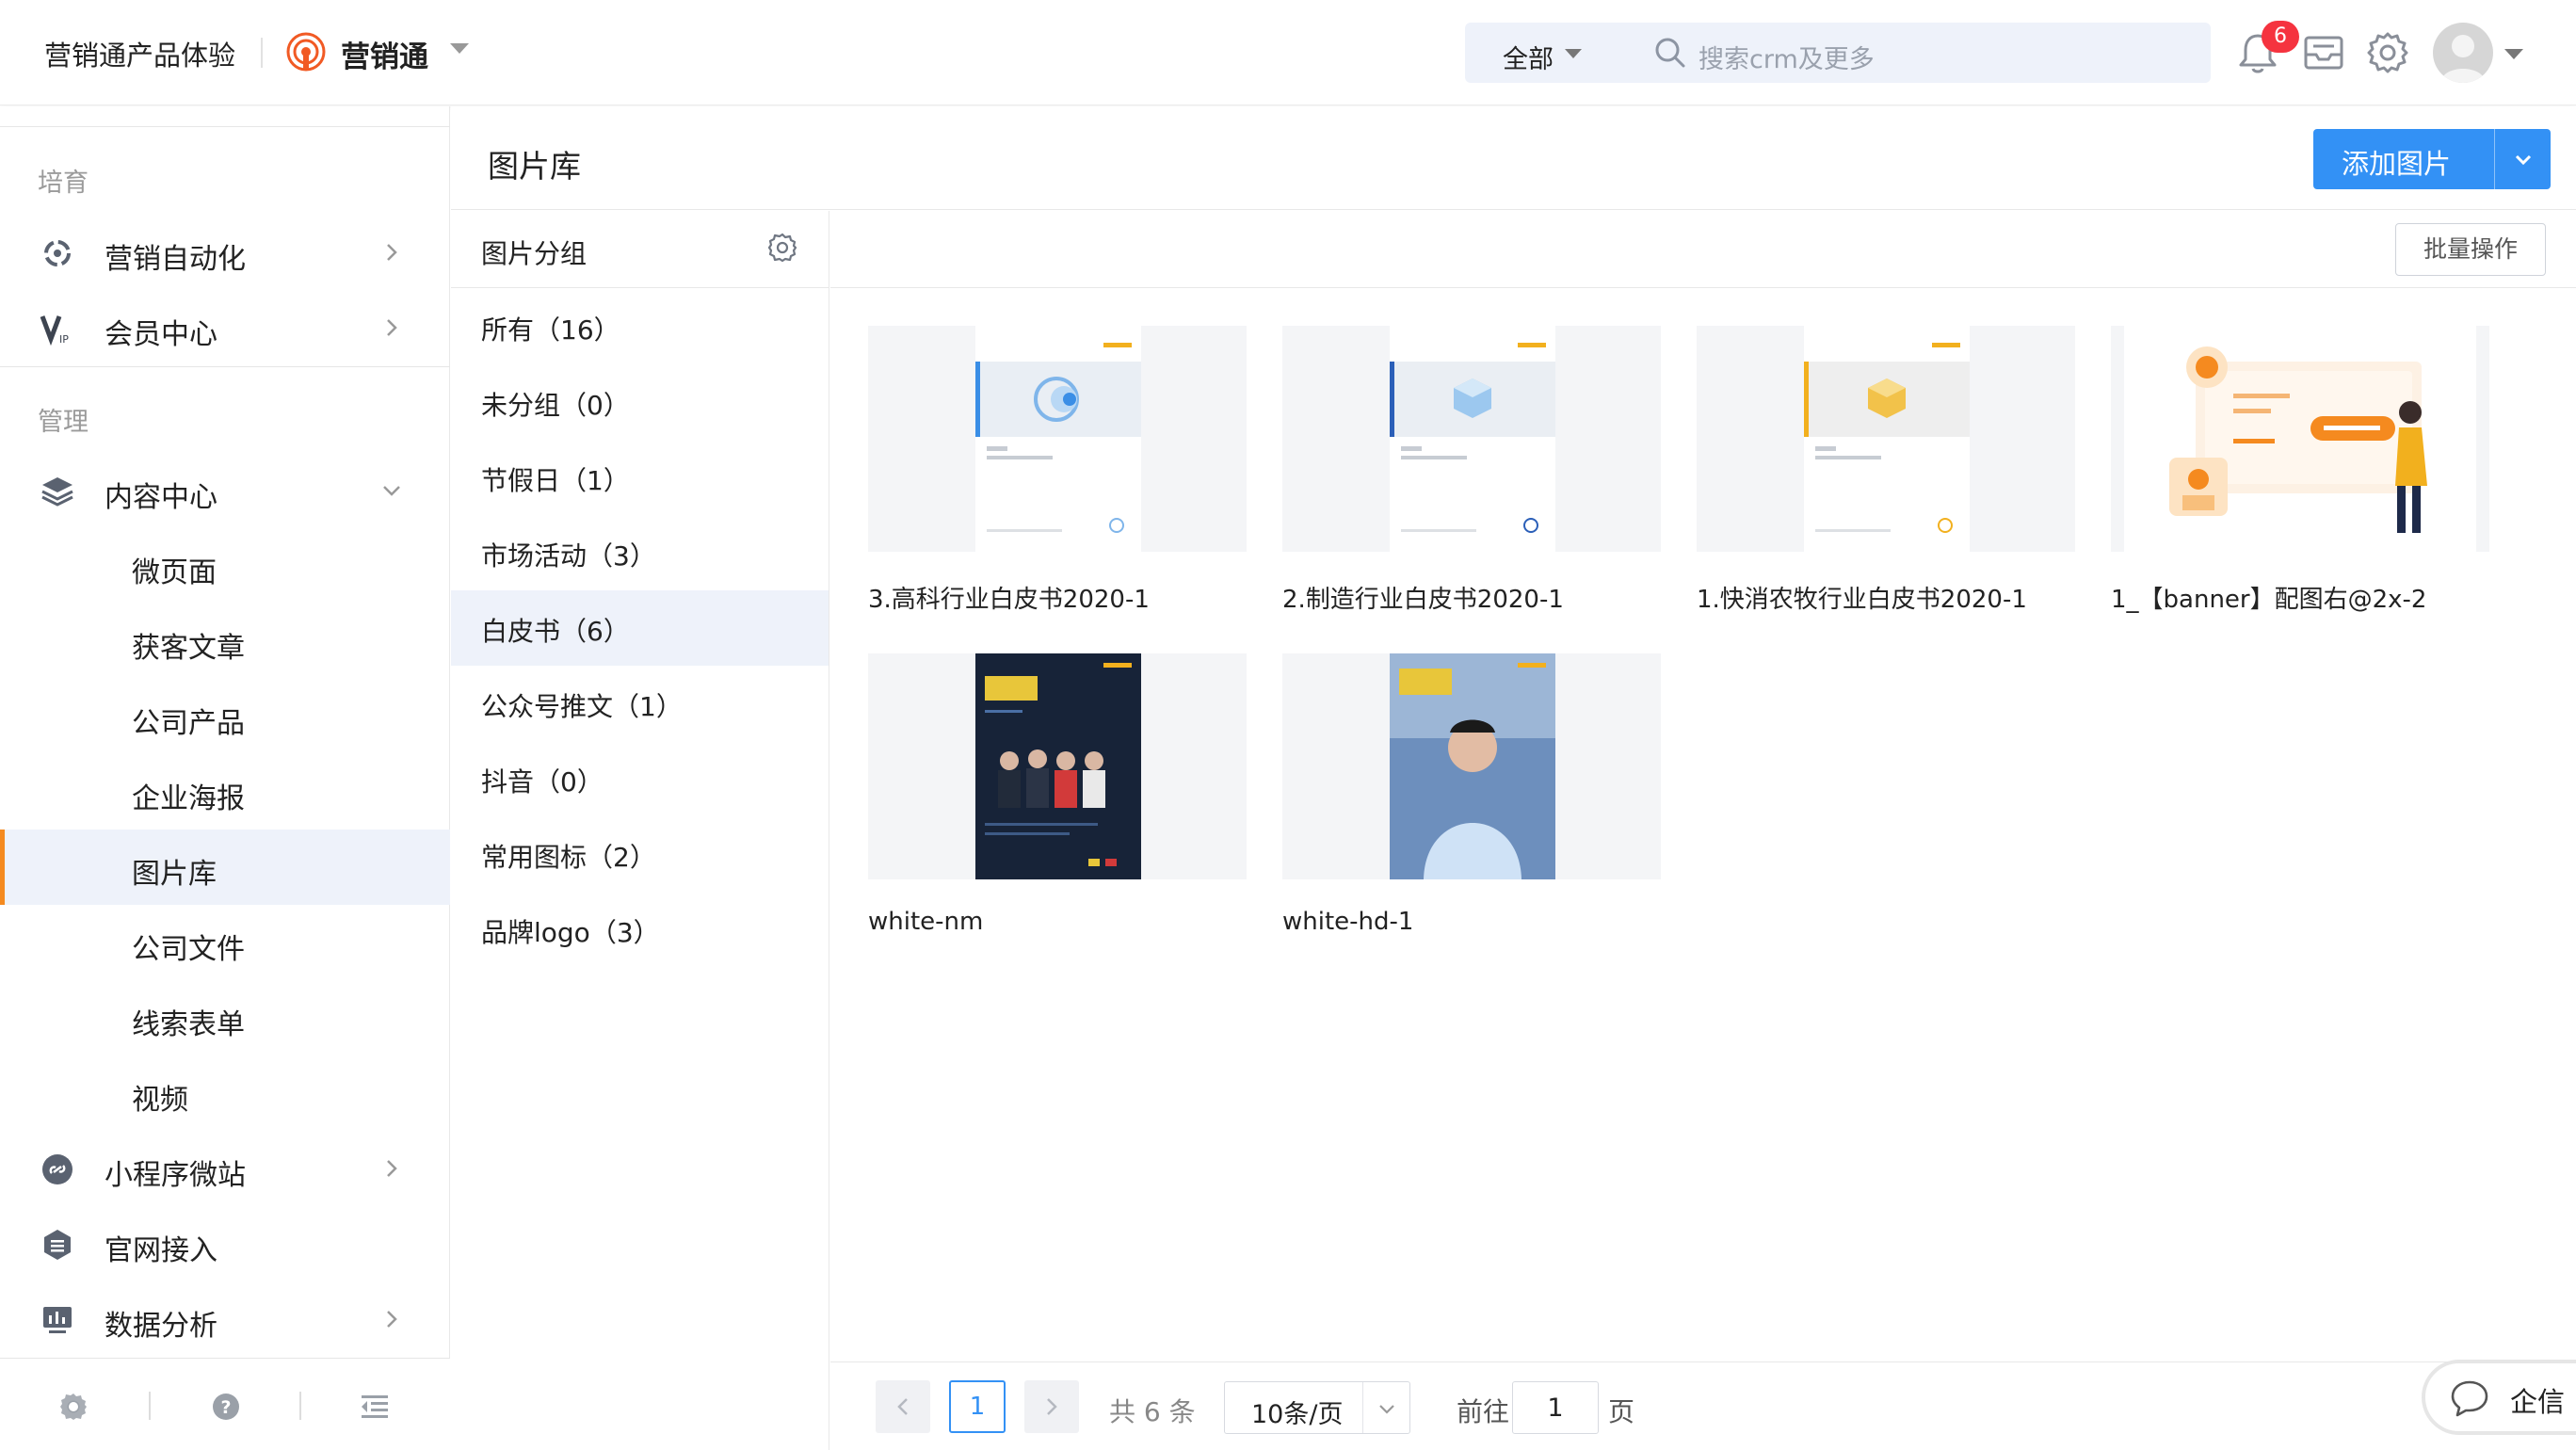 The width and height of the screenshot is (2576, 1450). I want to click on chevron-down-icon, so click(2523, 160).